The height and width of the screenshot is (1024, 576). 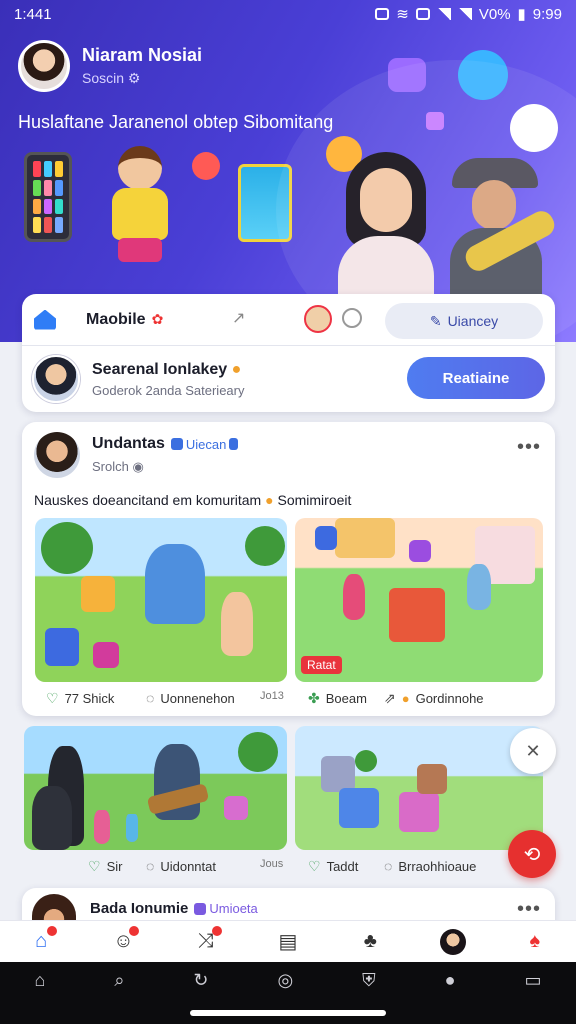 I want to click on sparkle-icon, so click(x=435, y=121).